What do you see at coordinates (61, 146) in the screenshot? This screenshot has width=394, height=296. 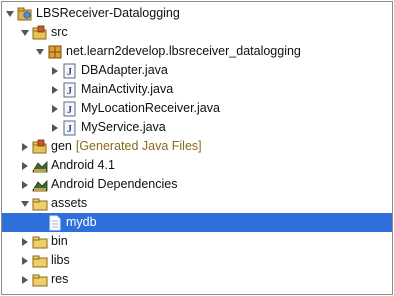 I see `tree-item-label: gen` at bounding box center [61, 146].